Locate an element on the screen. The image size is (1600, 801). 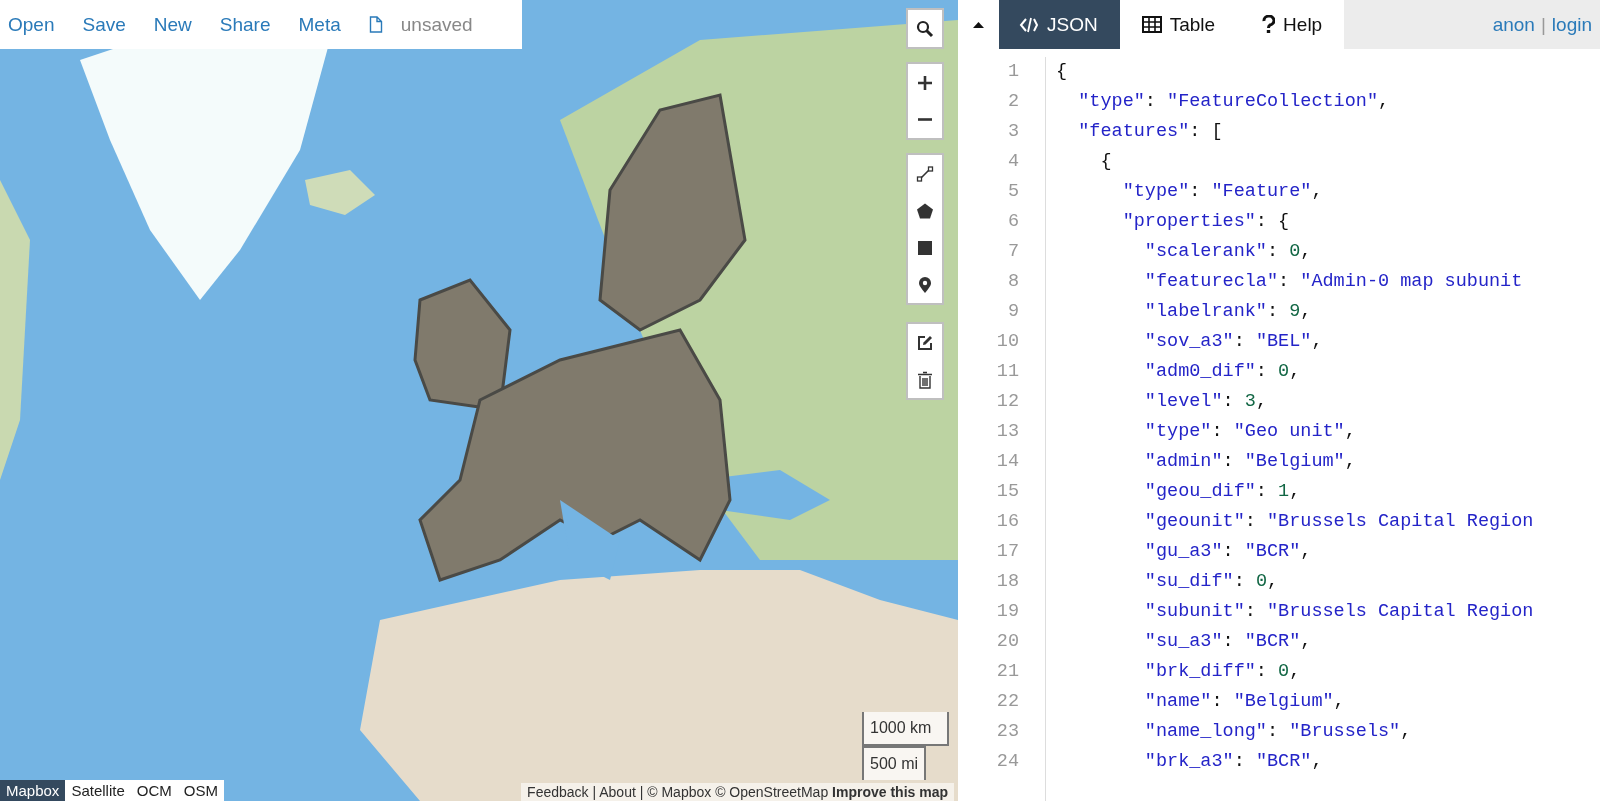
menu-link: Meta is located at coordinates (319, 24).